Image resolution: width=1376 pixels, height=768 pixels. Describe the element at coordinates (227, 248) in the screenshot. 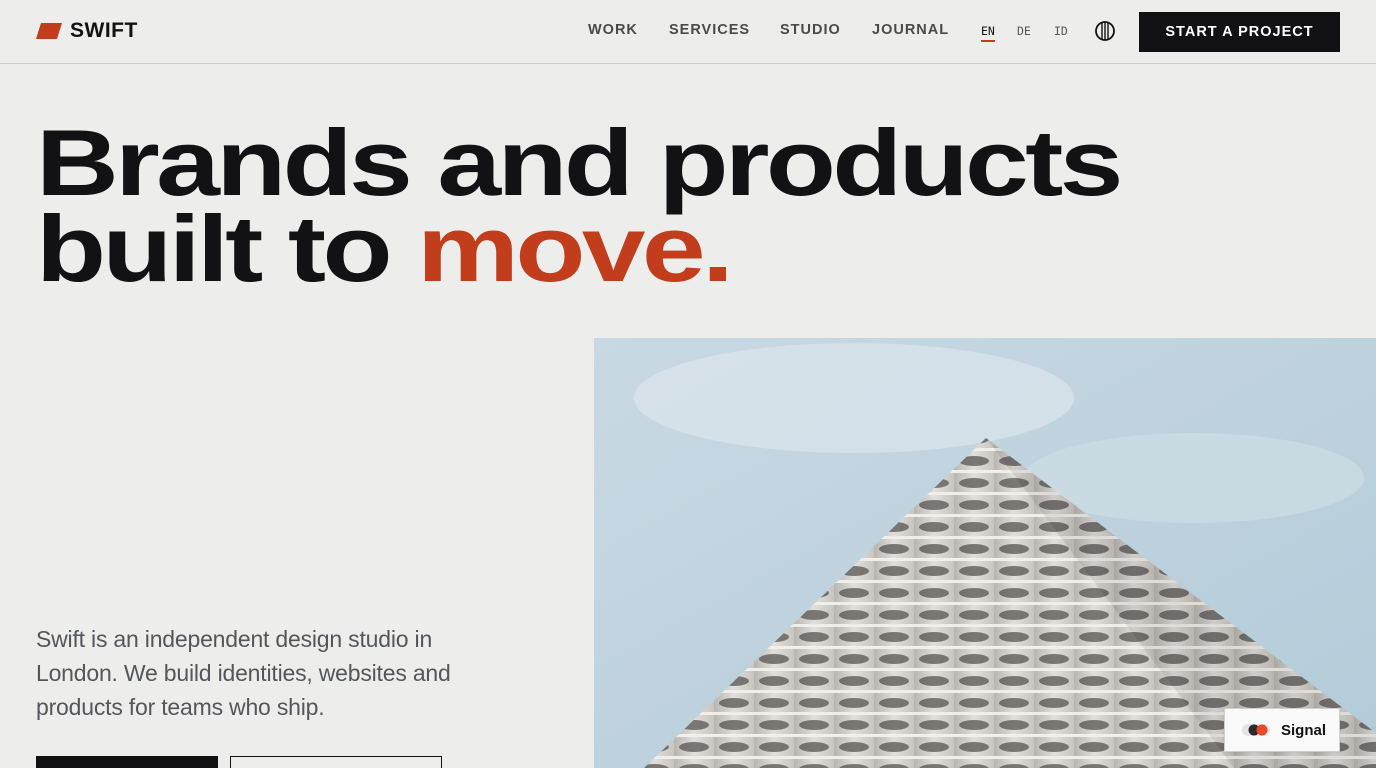

I see `headline-line-2: built to` at that location.